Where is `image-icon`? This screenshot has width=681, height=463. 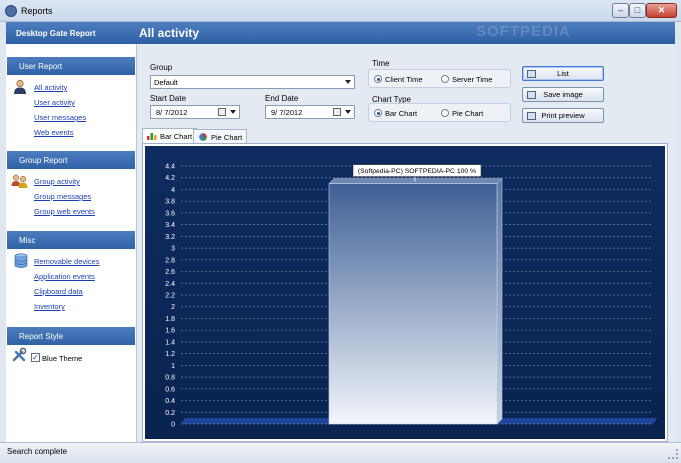 image-icon is located at coordinates (531, 95).